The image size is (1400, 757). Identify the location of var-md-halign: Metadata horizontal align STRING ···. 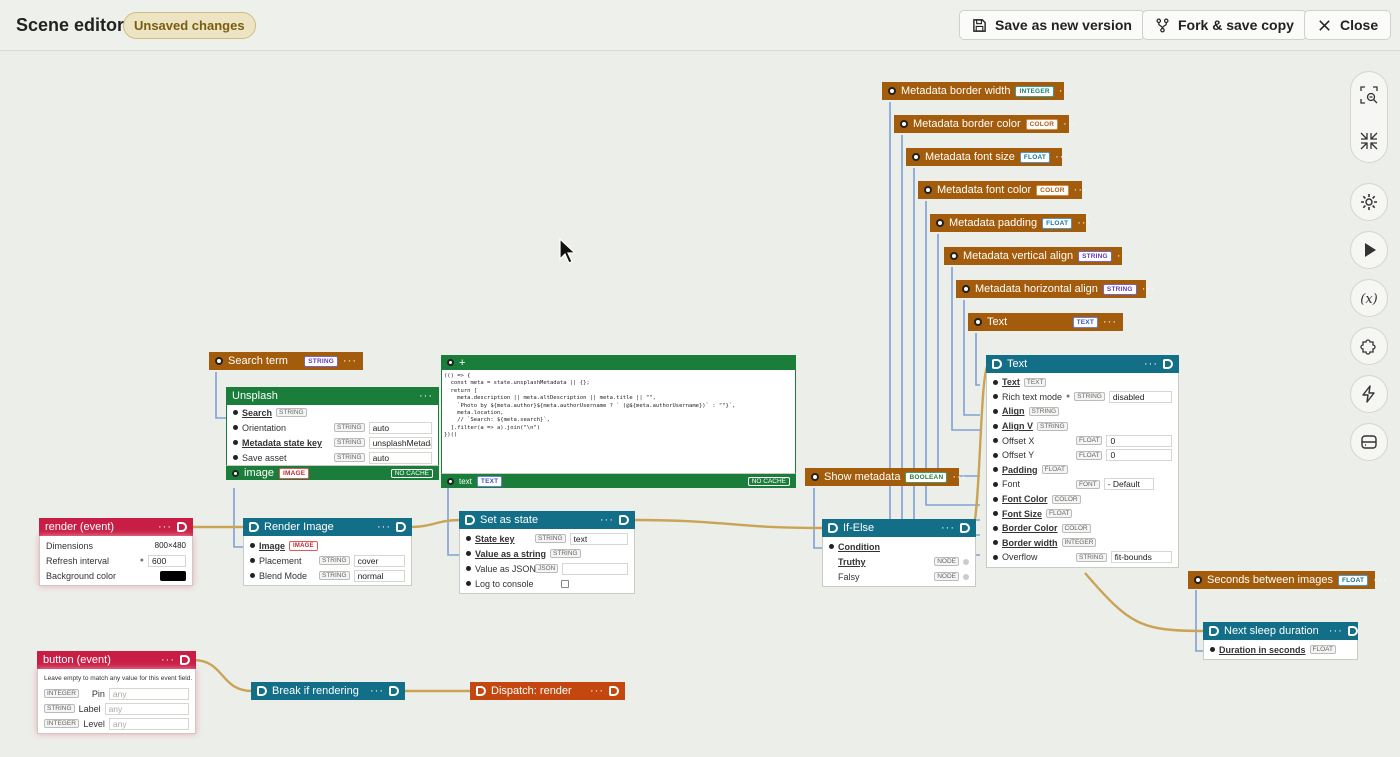
(1055, 289).